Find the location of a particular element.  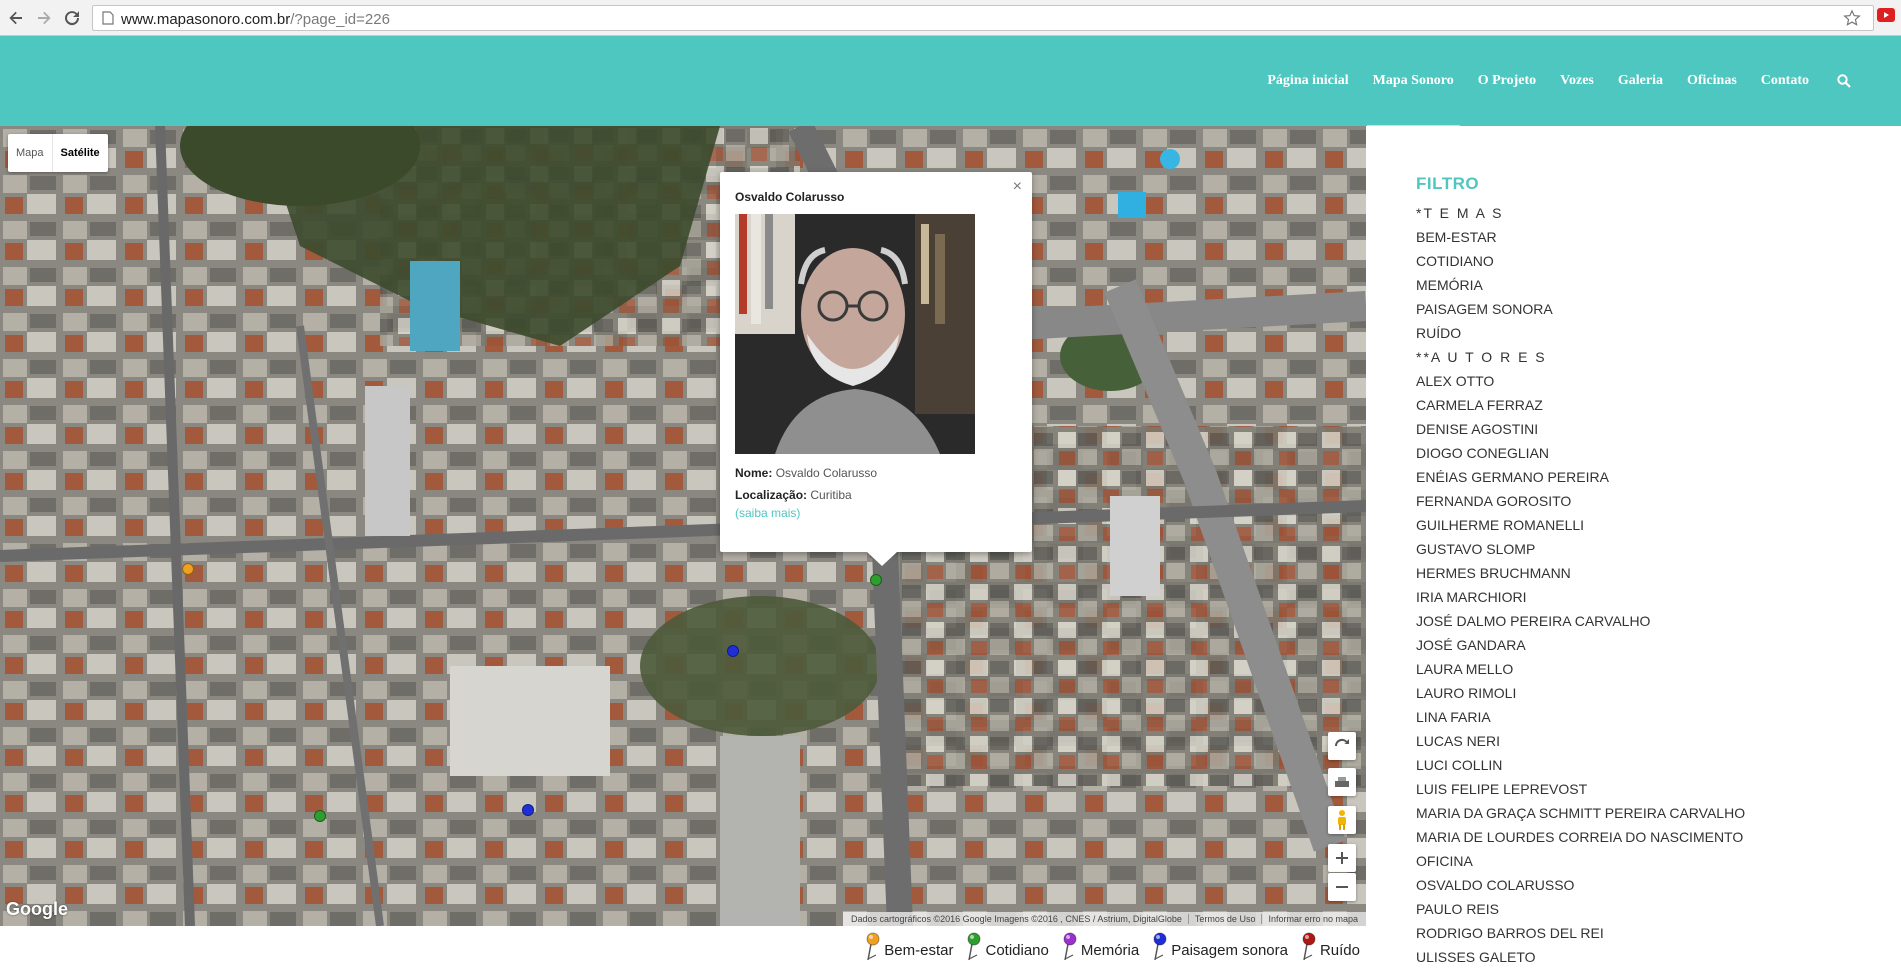

filter-autor-option: CARMELA FERRAZ is located at coordinates (1580, 405).